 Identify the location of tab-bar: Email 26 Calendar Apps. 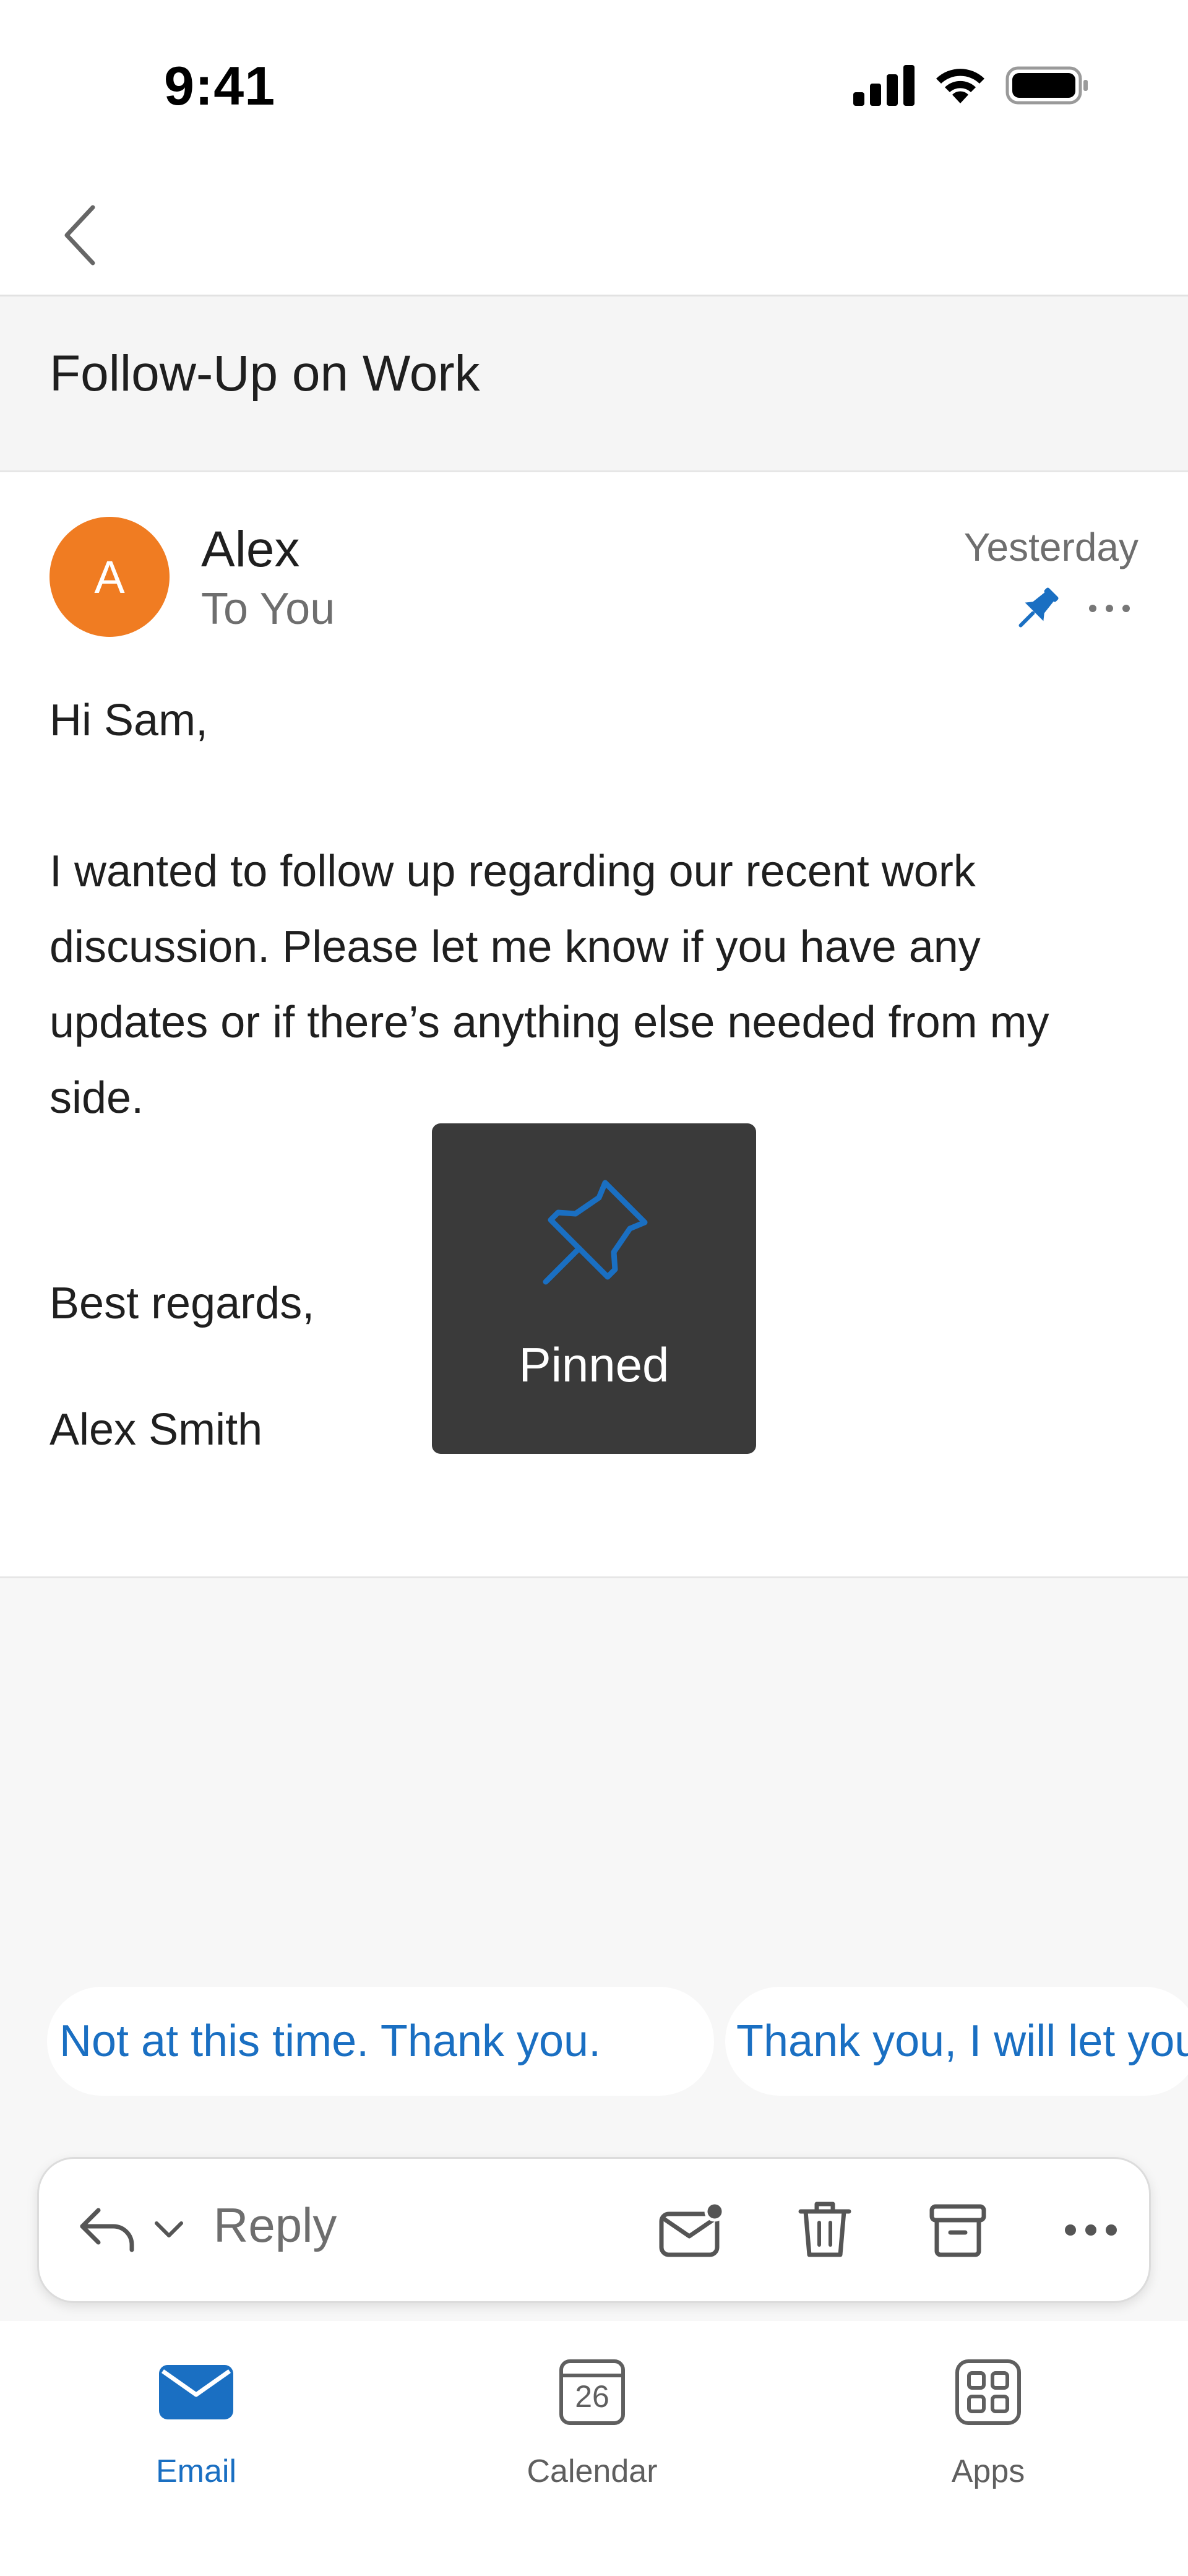
(594, 2448).